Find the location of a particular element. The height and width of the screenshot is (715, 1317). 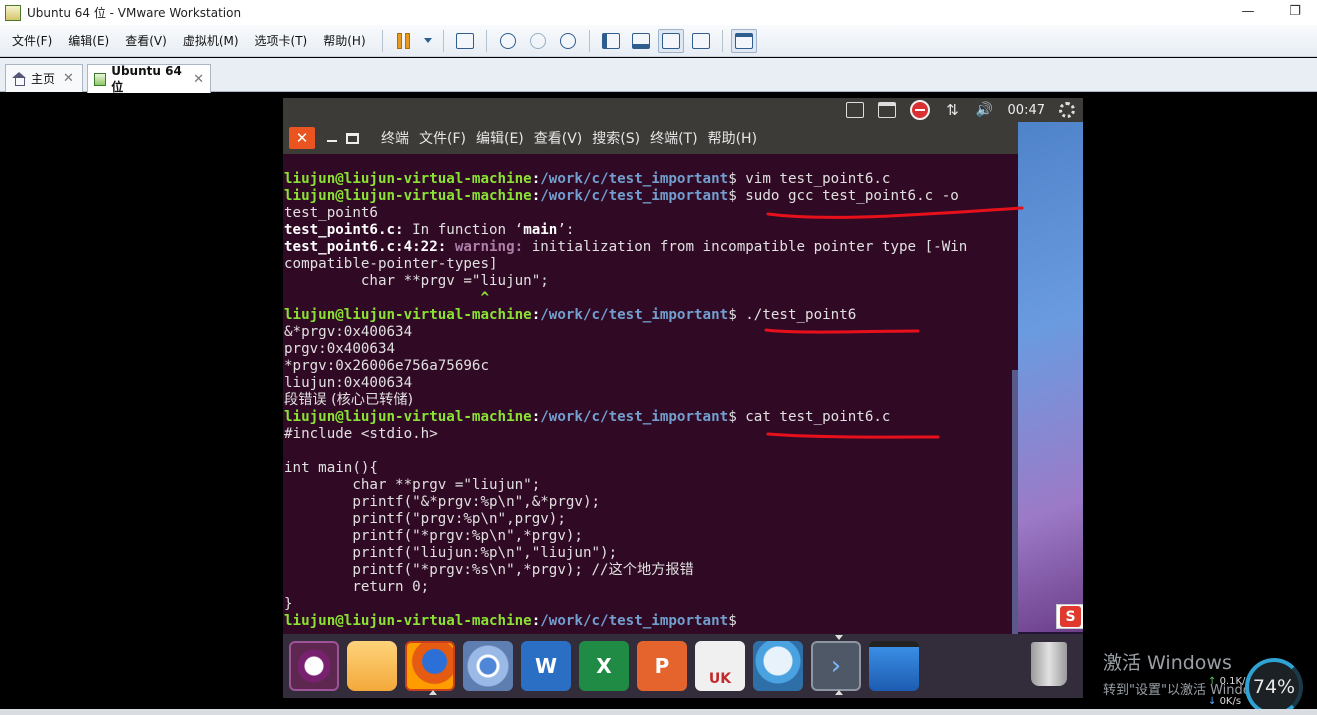

unity-icon is located at coordinates (700, 40).